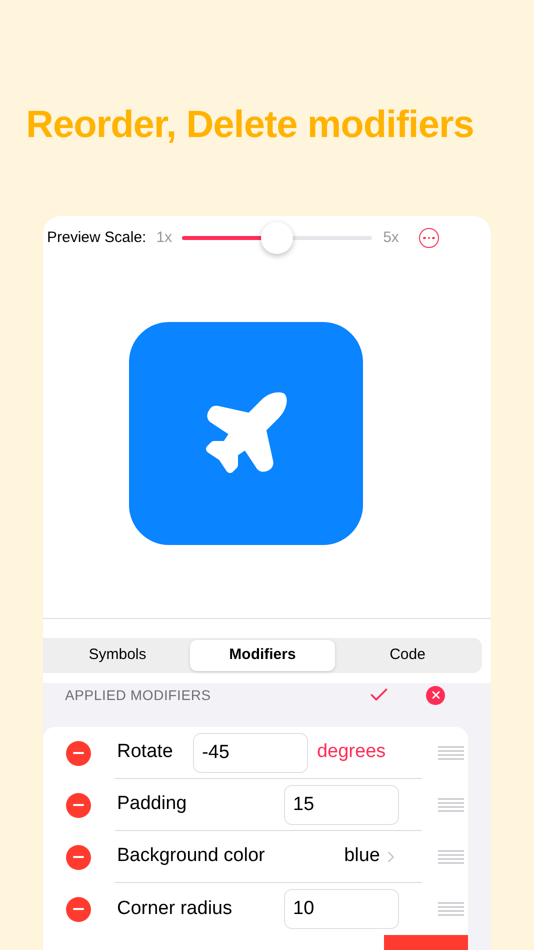  What do you see at coordinates (351, 752) in the screenshot?
I see `unit-label: degrees` at bounding box center [351, 752].